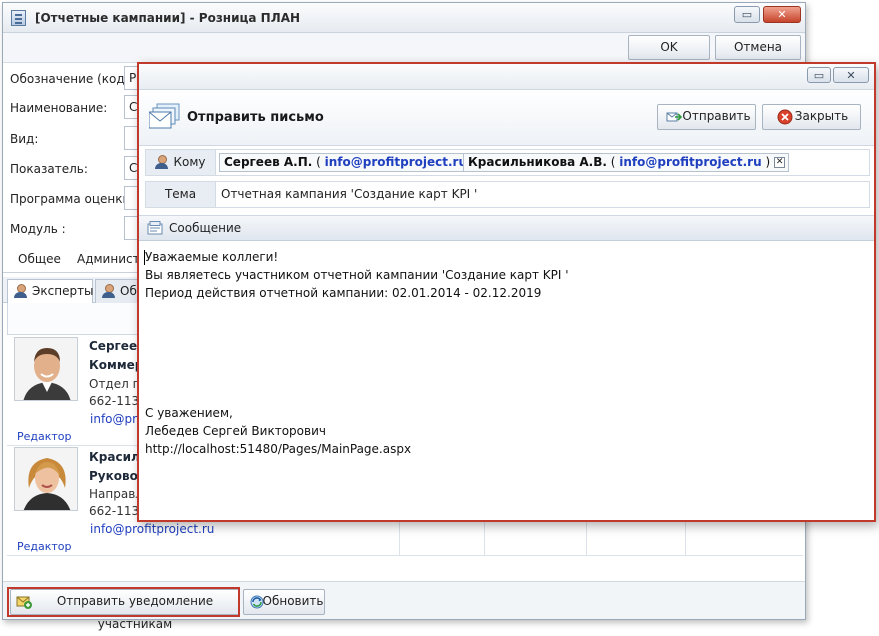 Image resolution: width=879 pixels, height=636 pixels. Describe the element at coordinates (257, 602) in the screenshot. I see `refresh-icon` at that location.